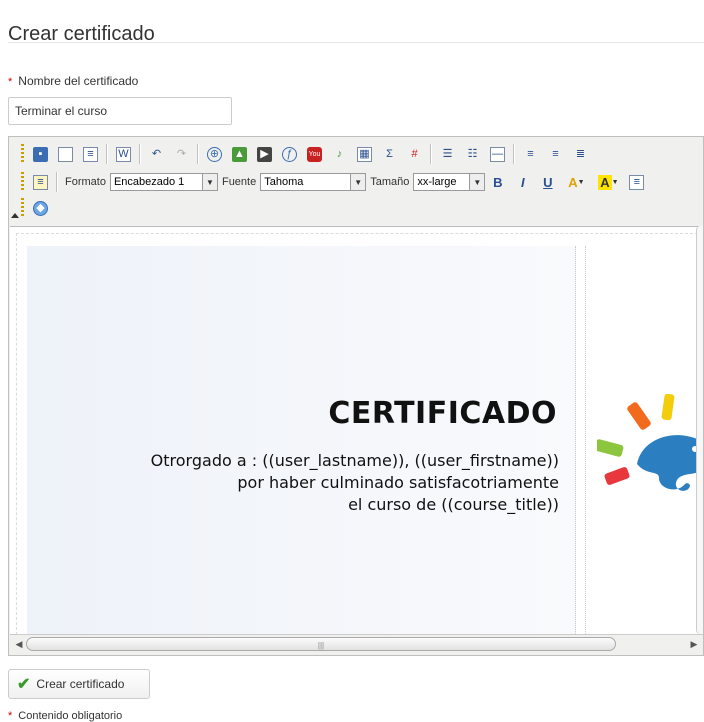  What do you see at coordinates (289, 154) in the screenshot?
I see `insert-flash-icon: ƒ` at bounding box center [289, 154].